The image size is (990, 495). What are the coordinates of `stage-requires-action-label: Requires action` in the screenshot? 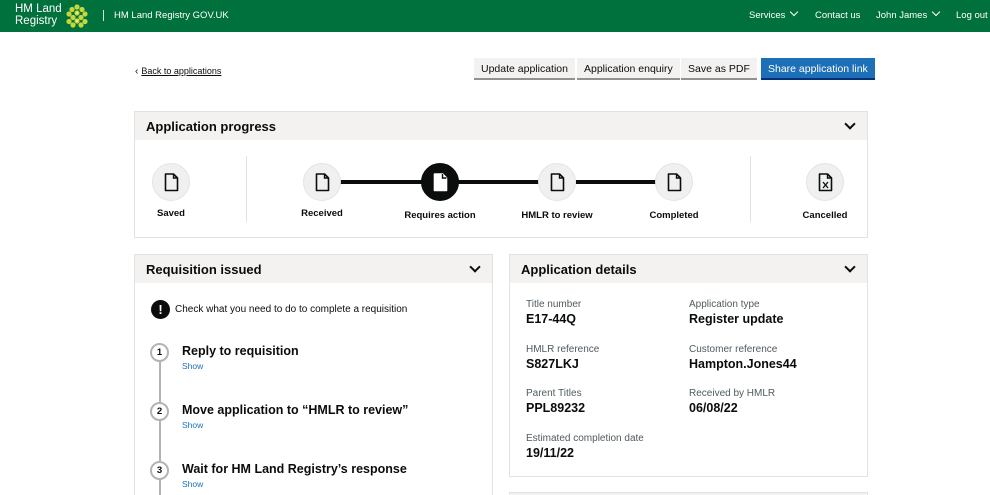 It's located at (440, 215).